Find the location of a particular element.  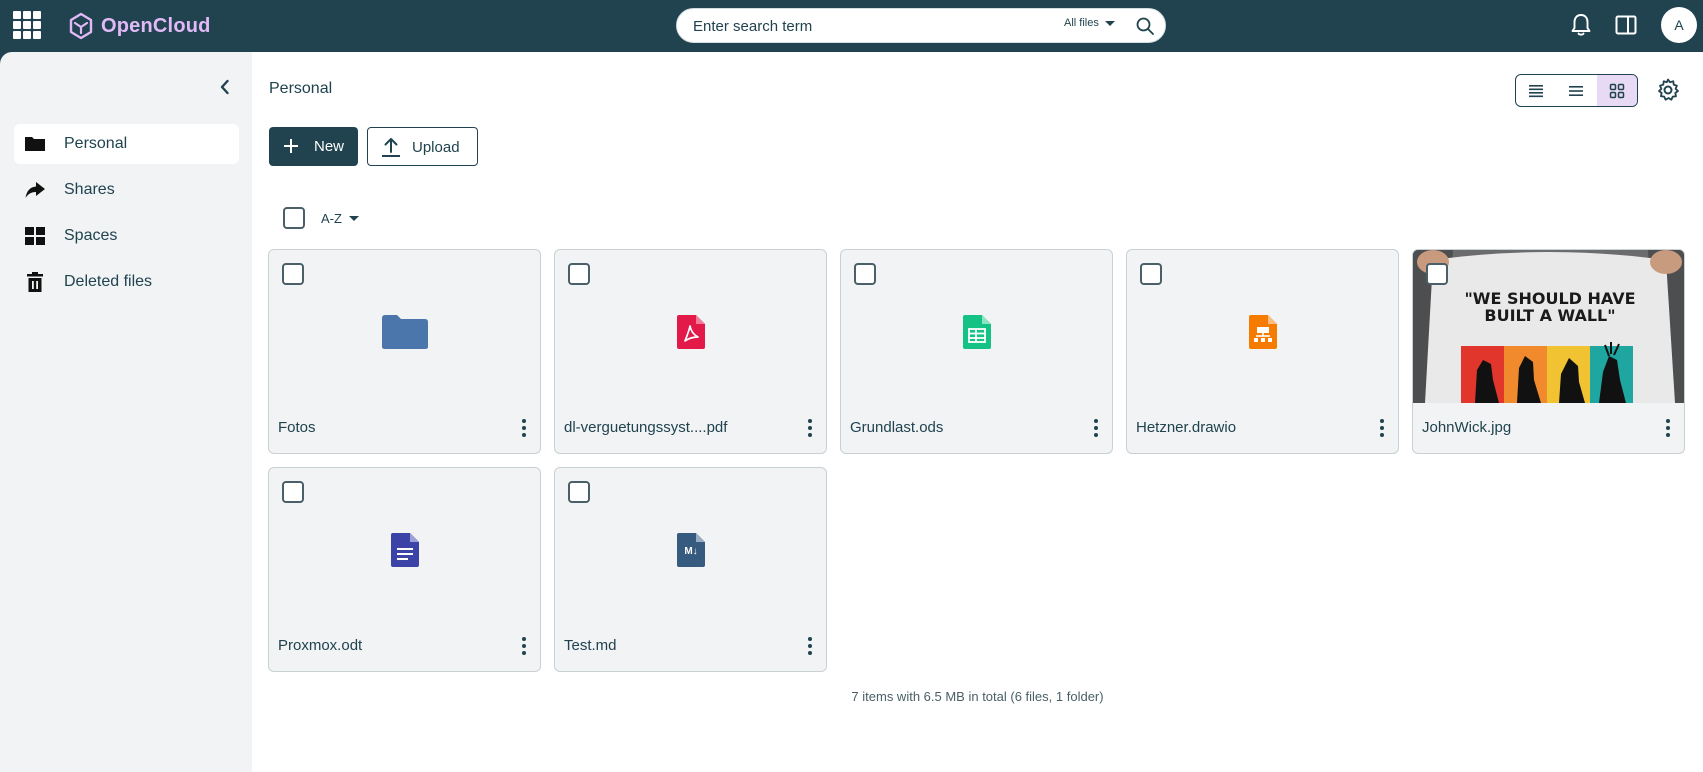

collapse-sidebar-chevron-left-icon is located at coordinates (225, 87).